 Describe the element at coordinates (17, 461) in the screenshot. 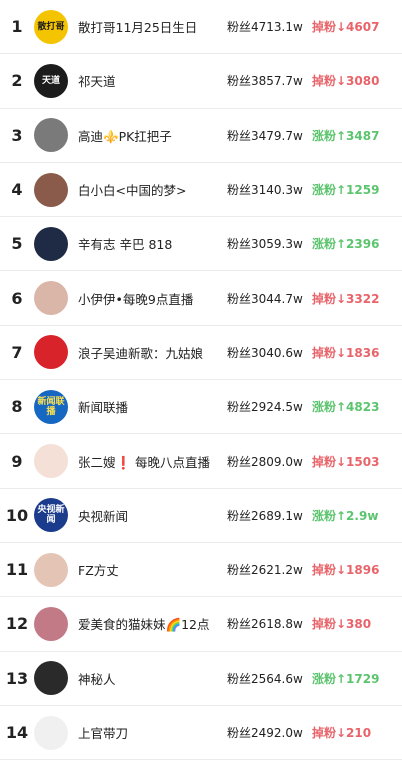

I see `rank-number: 9` at that location.